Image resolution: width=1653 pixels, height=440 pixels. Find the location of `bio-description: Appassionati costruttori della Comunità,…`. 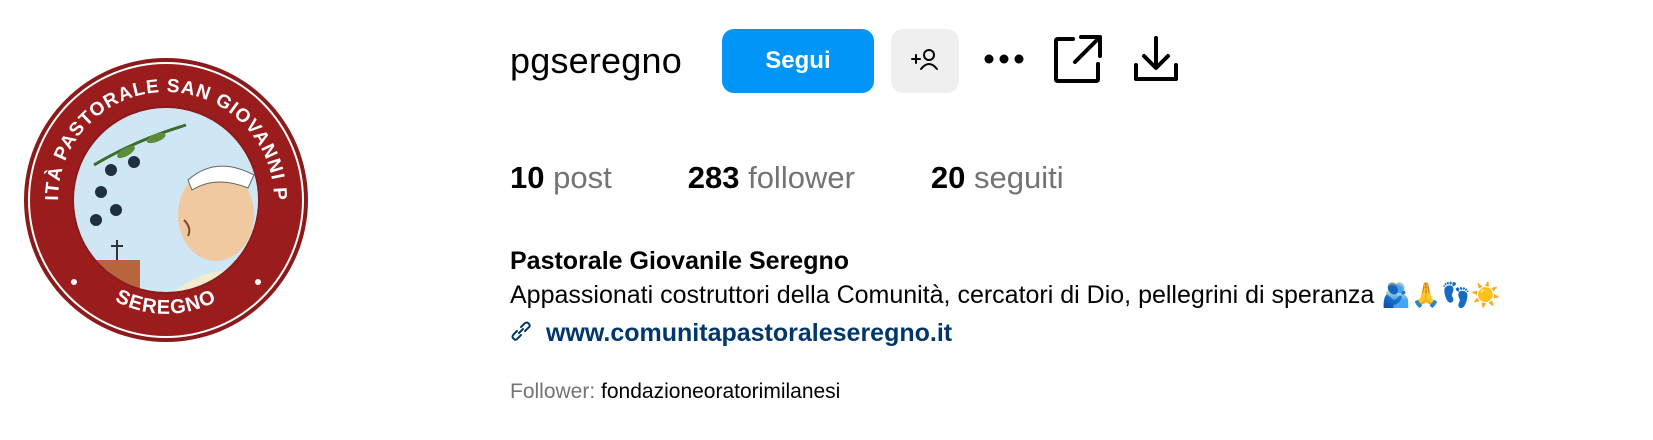

bio-description: Appassionati costruttori della Comunità,… is located at coordinates (1075, 295).